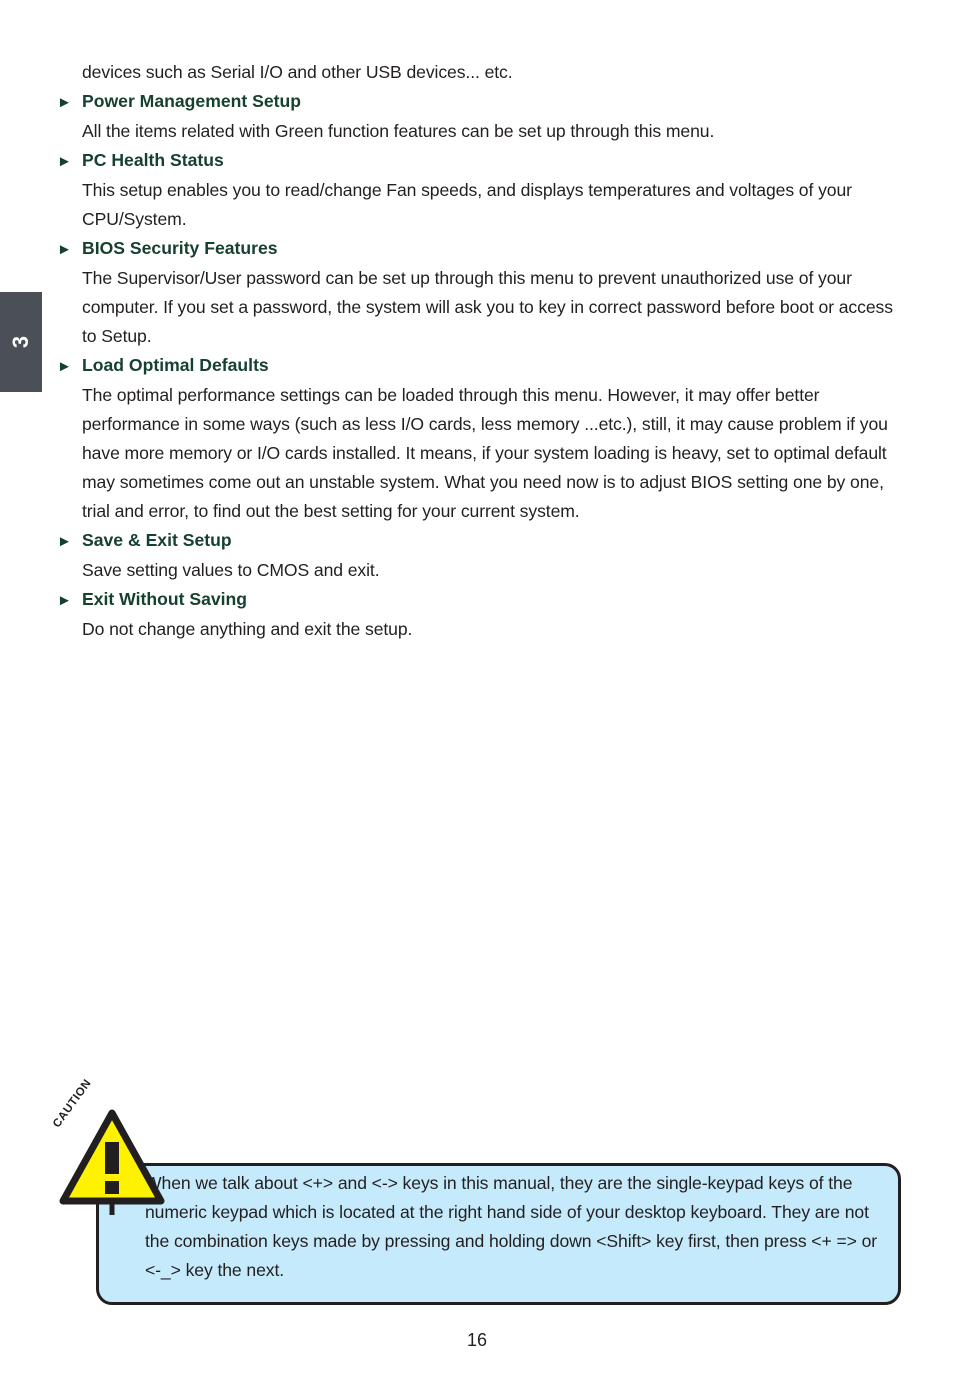 Image resolution: width=954 pixels, height=1383 pixels. Describe the element at coordinates (180, 248) in the screenshot. I see `section-heading-label: BIOS Security Features` at that location.